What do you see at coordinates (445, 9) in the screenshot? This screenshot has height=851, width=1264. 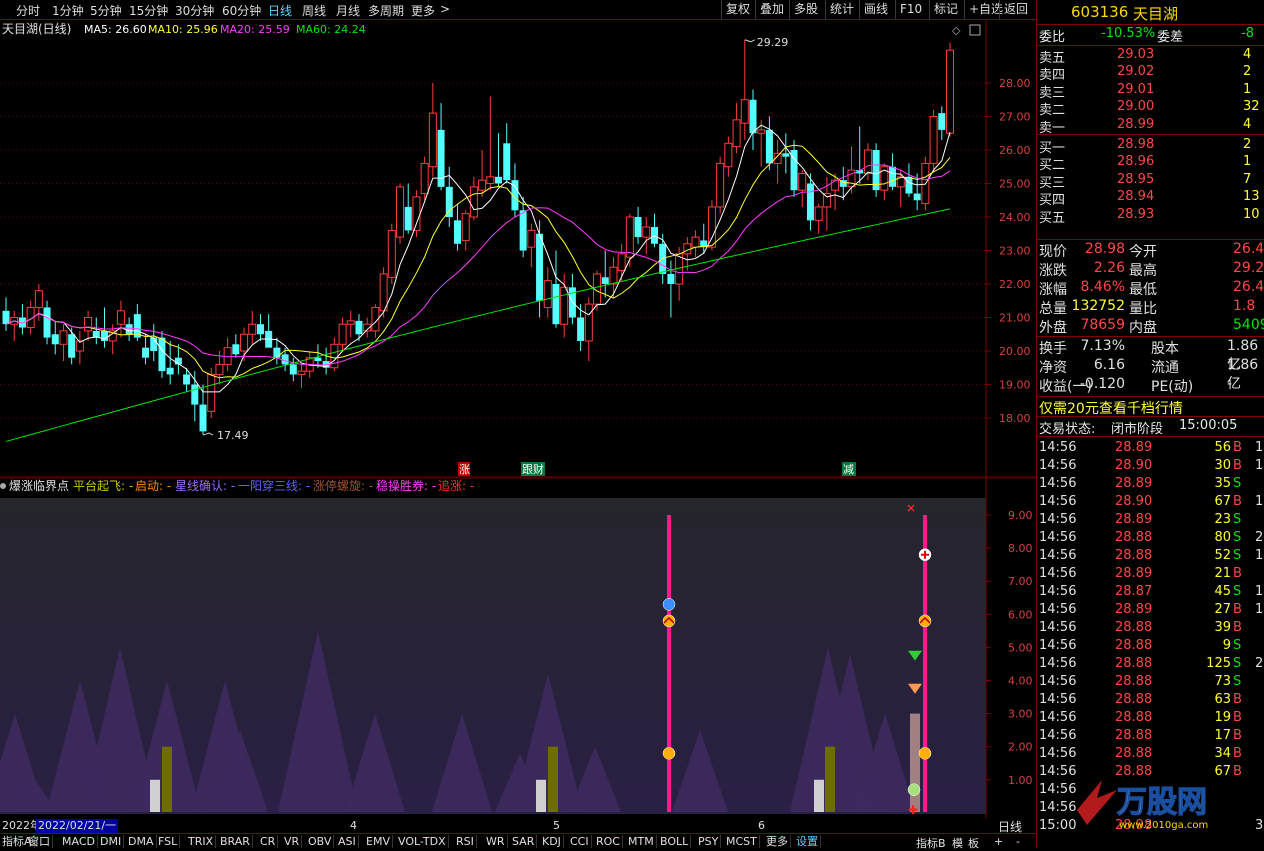 I see `more-chevron-icon: >` at bounding box center [445, 9].